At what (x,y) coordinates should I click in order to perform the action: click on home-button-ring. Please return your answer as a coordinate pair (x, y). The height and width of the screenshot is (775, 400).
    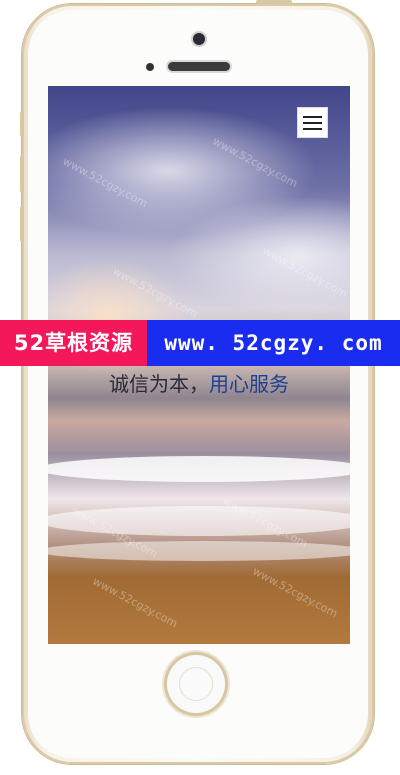
    Looking at the image, I should click on (196, 684).